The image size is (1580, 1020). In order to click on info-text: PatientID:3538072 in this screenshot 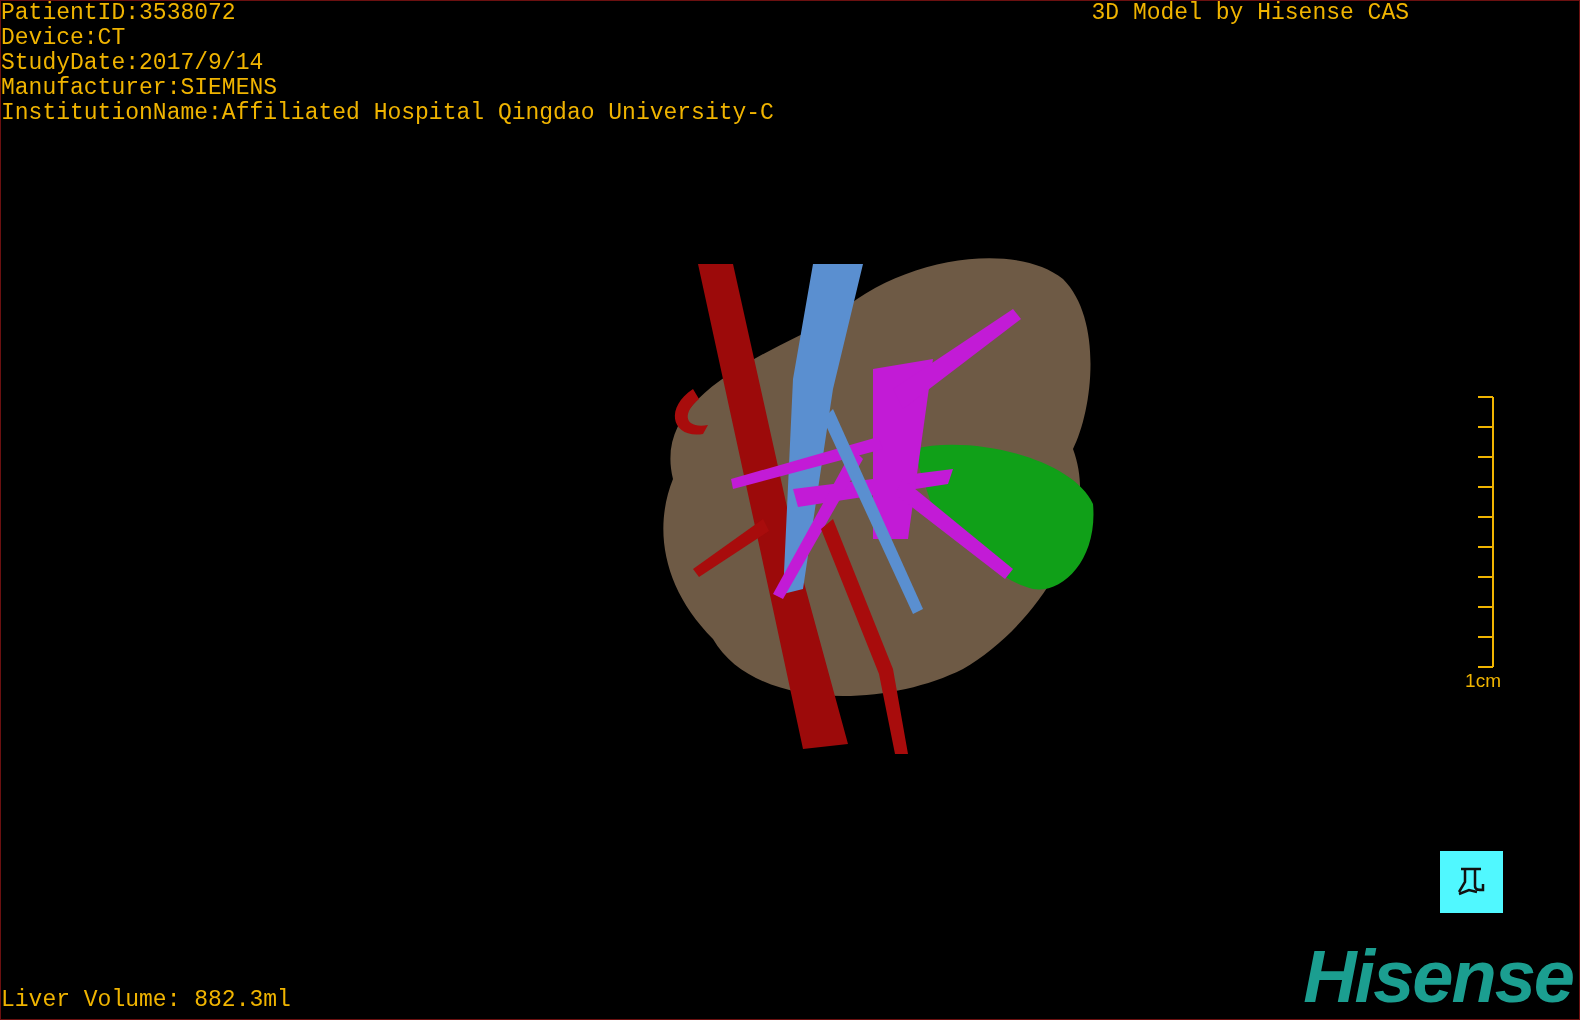, I will do `click(119, 13)`.